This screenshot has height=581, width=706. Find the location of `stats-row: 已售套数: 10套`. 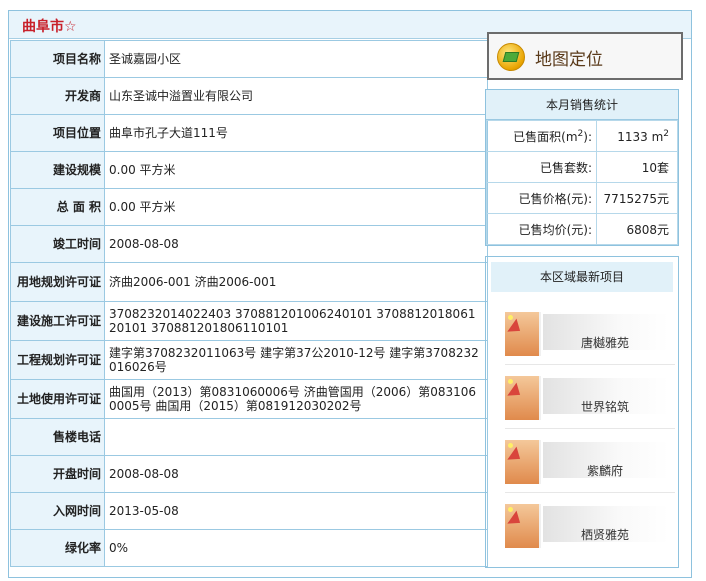

stats-row: 已售套数: 10套 is located at coordinates (582, 167).